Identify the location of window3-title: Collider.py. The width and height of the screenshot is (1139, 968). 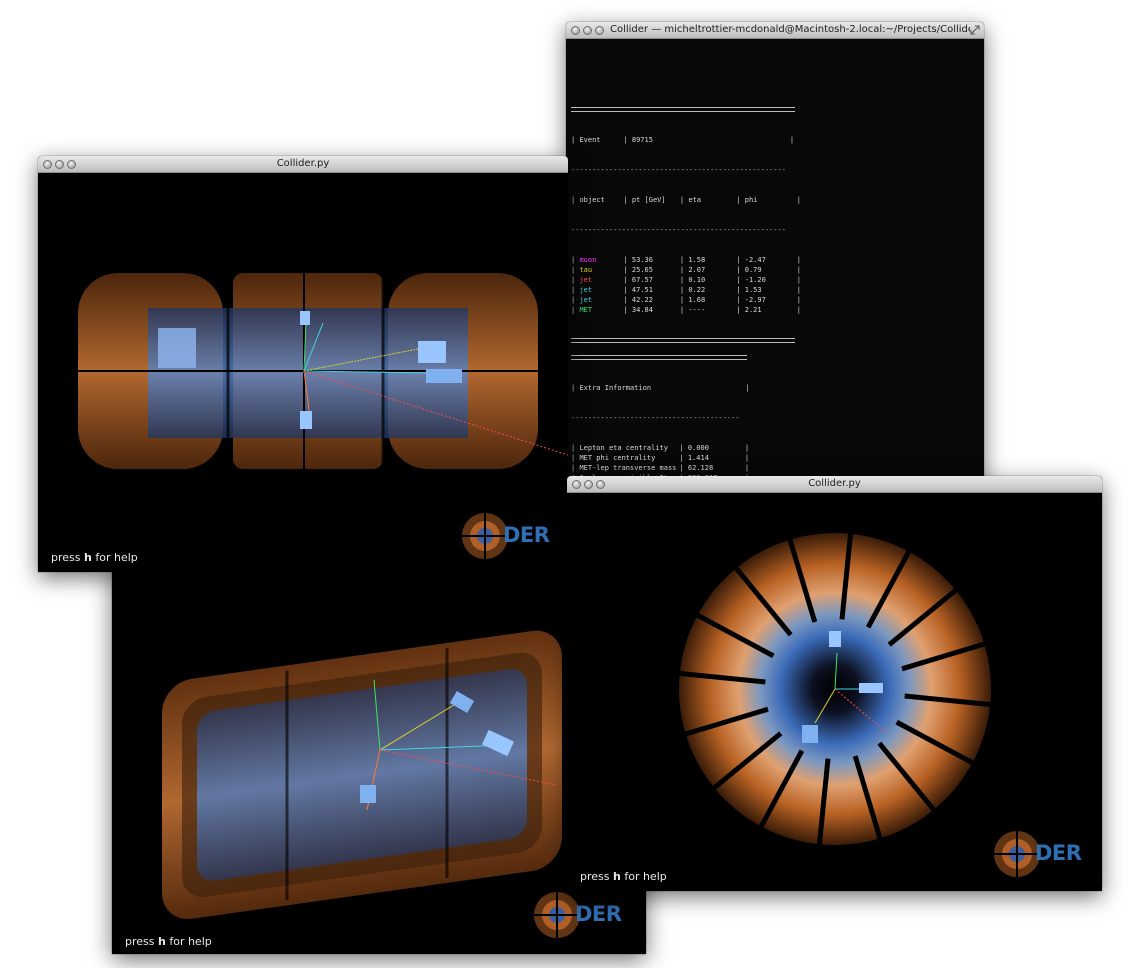
(834, 483).